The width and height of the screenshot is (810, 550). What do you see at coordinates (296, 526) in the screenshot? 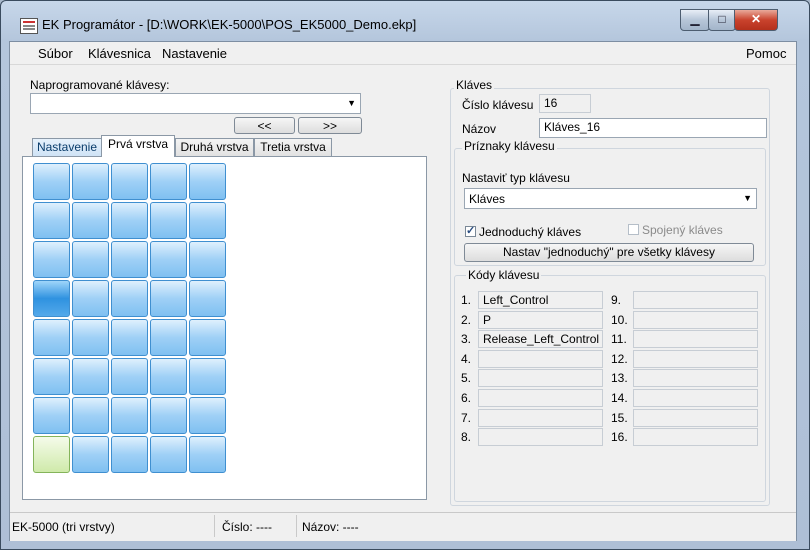
I see `status-separator` at bounding box center [296, 526].